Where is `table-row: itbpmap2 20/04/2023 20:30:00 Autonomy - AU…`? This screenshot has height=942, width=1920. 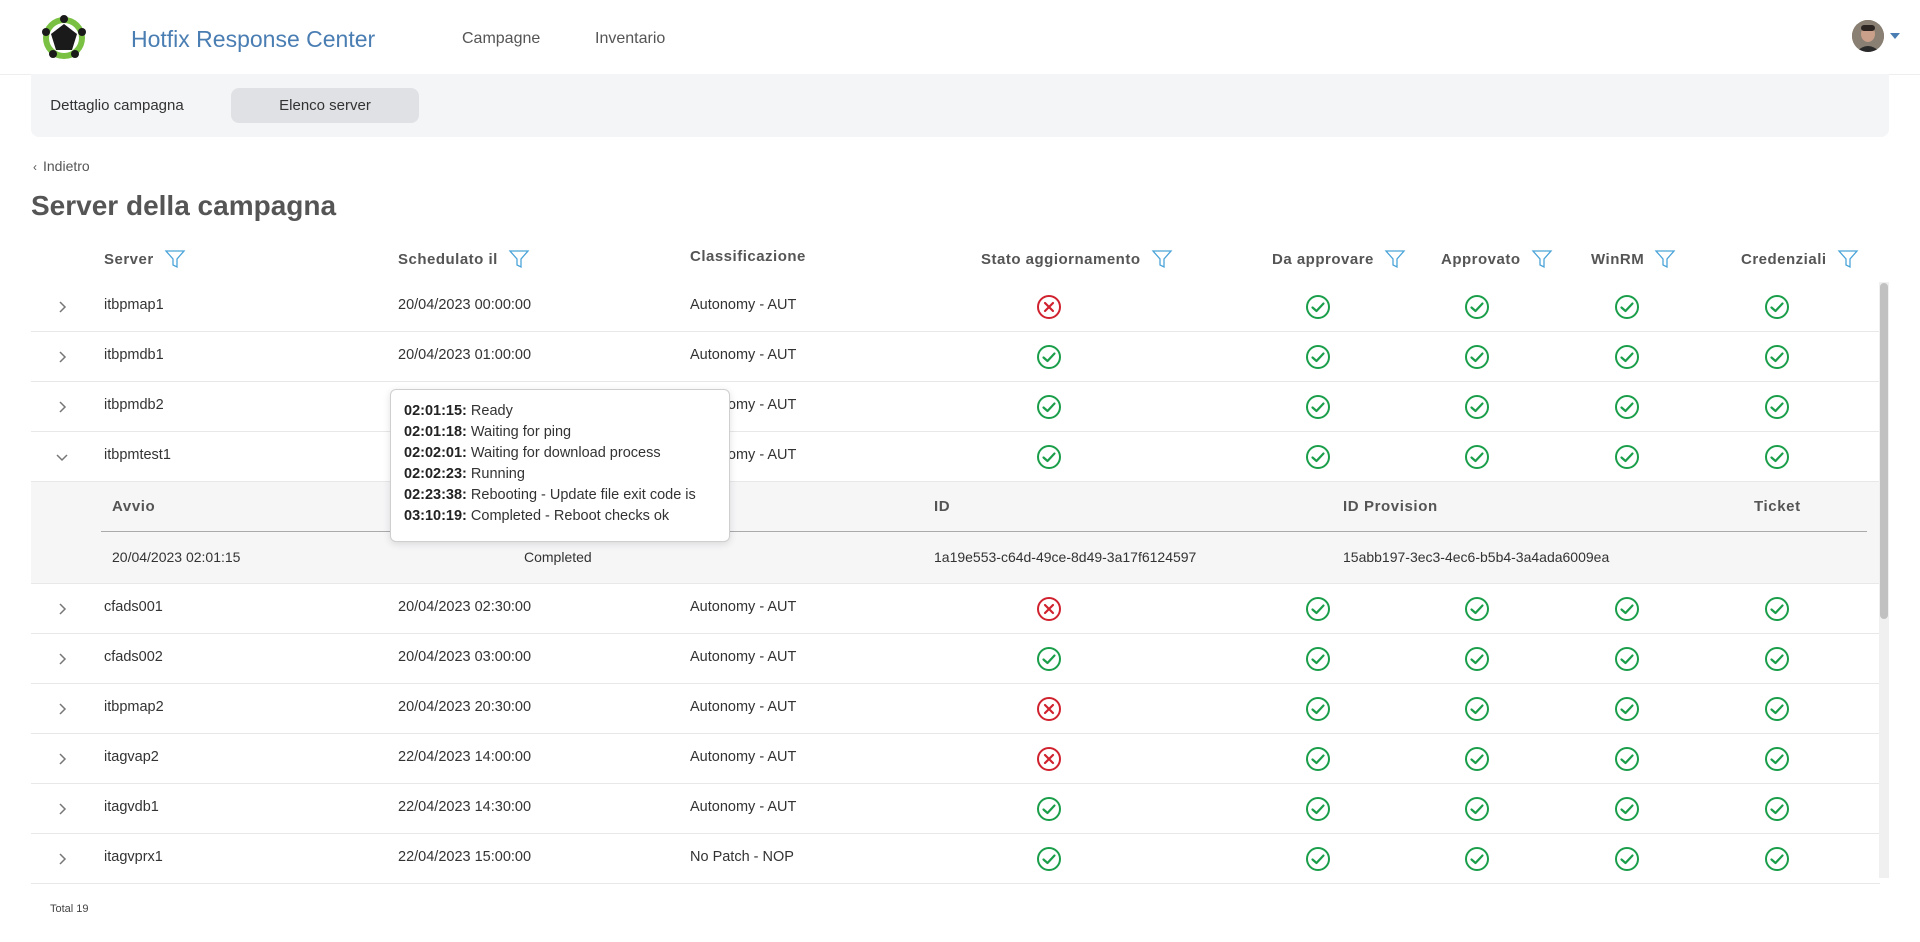 table-row: itbpmap2 20/04/2023 20:30:00 Autonomy - AU… is located at coordinates (955, 709).